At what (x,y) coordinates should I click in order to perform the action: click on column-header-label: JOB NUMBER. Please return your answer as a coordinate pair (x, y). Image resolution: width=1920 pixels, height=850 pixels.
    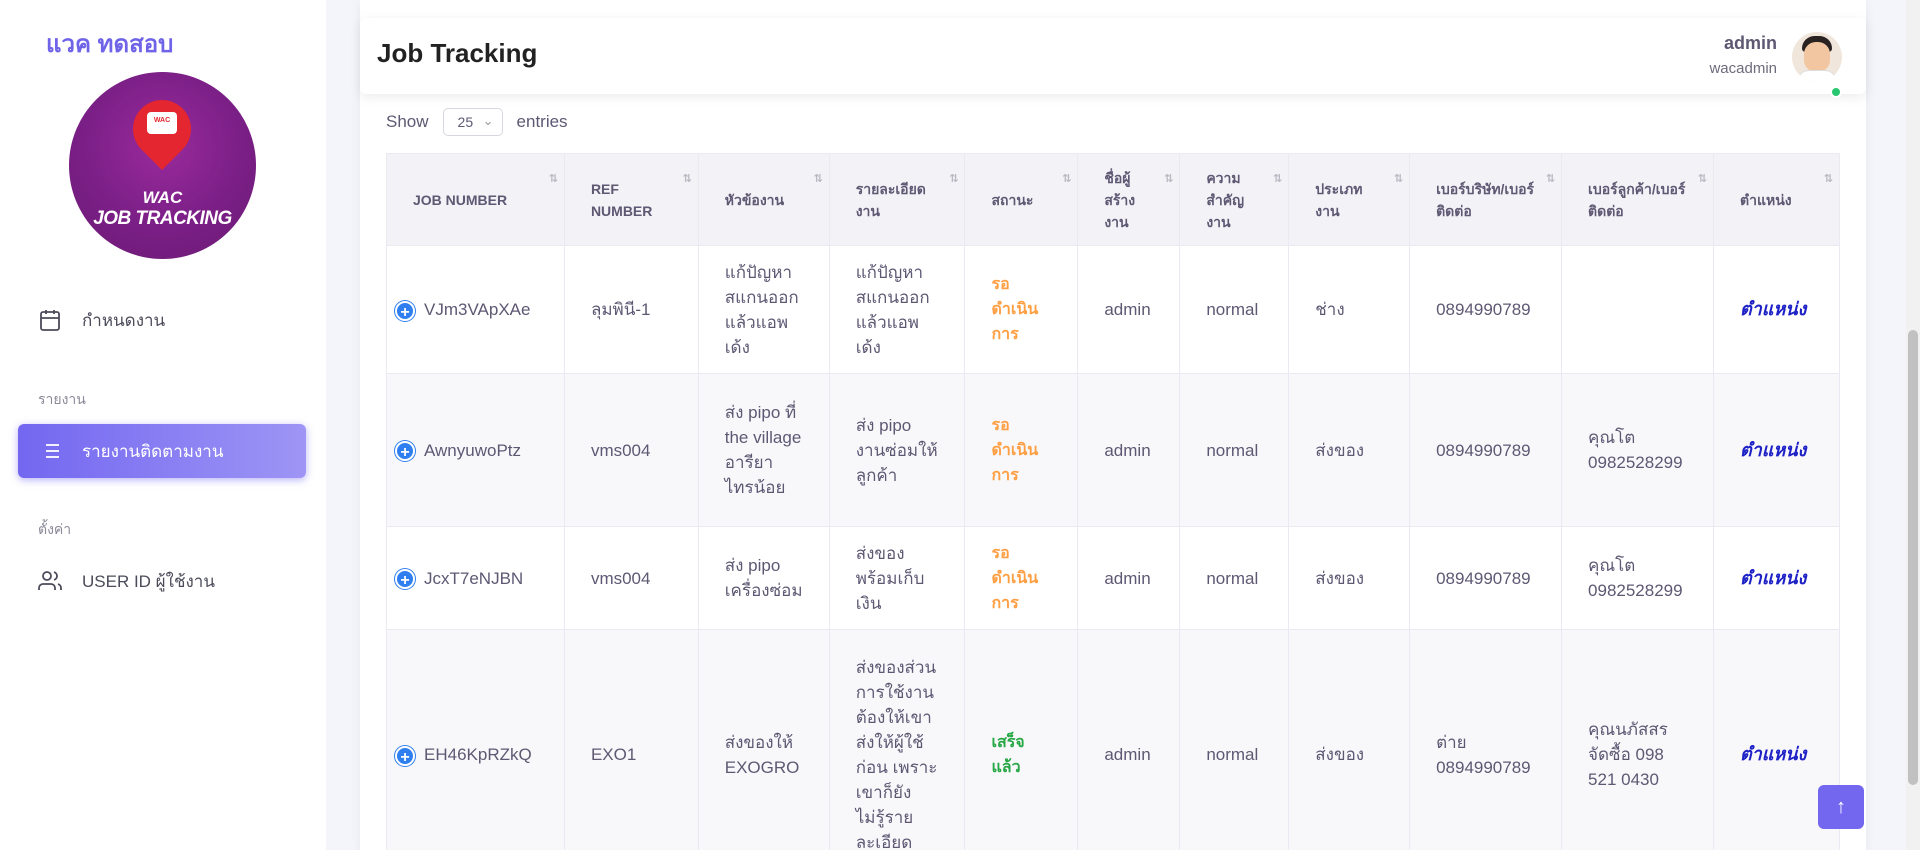
    Looking at the image, I should click on (460, 199).